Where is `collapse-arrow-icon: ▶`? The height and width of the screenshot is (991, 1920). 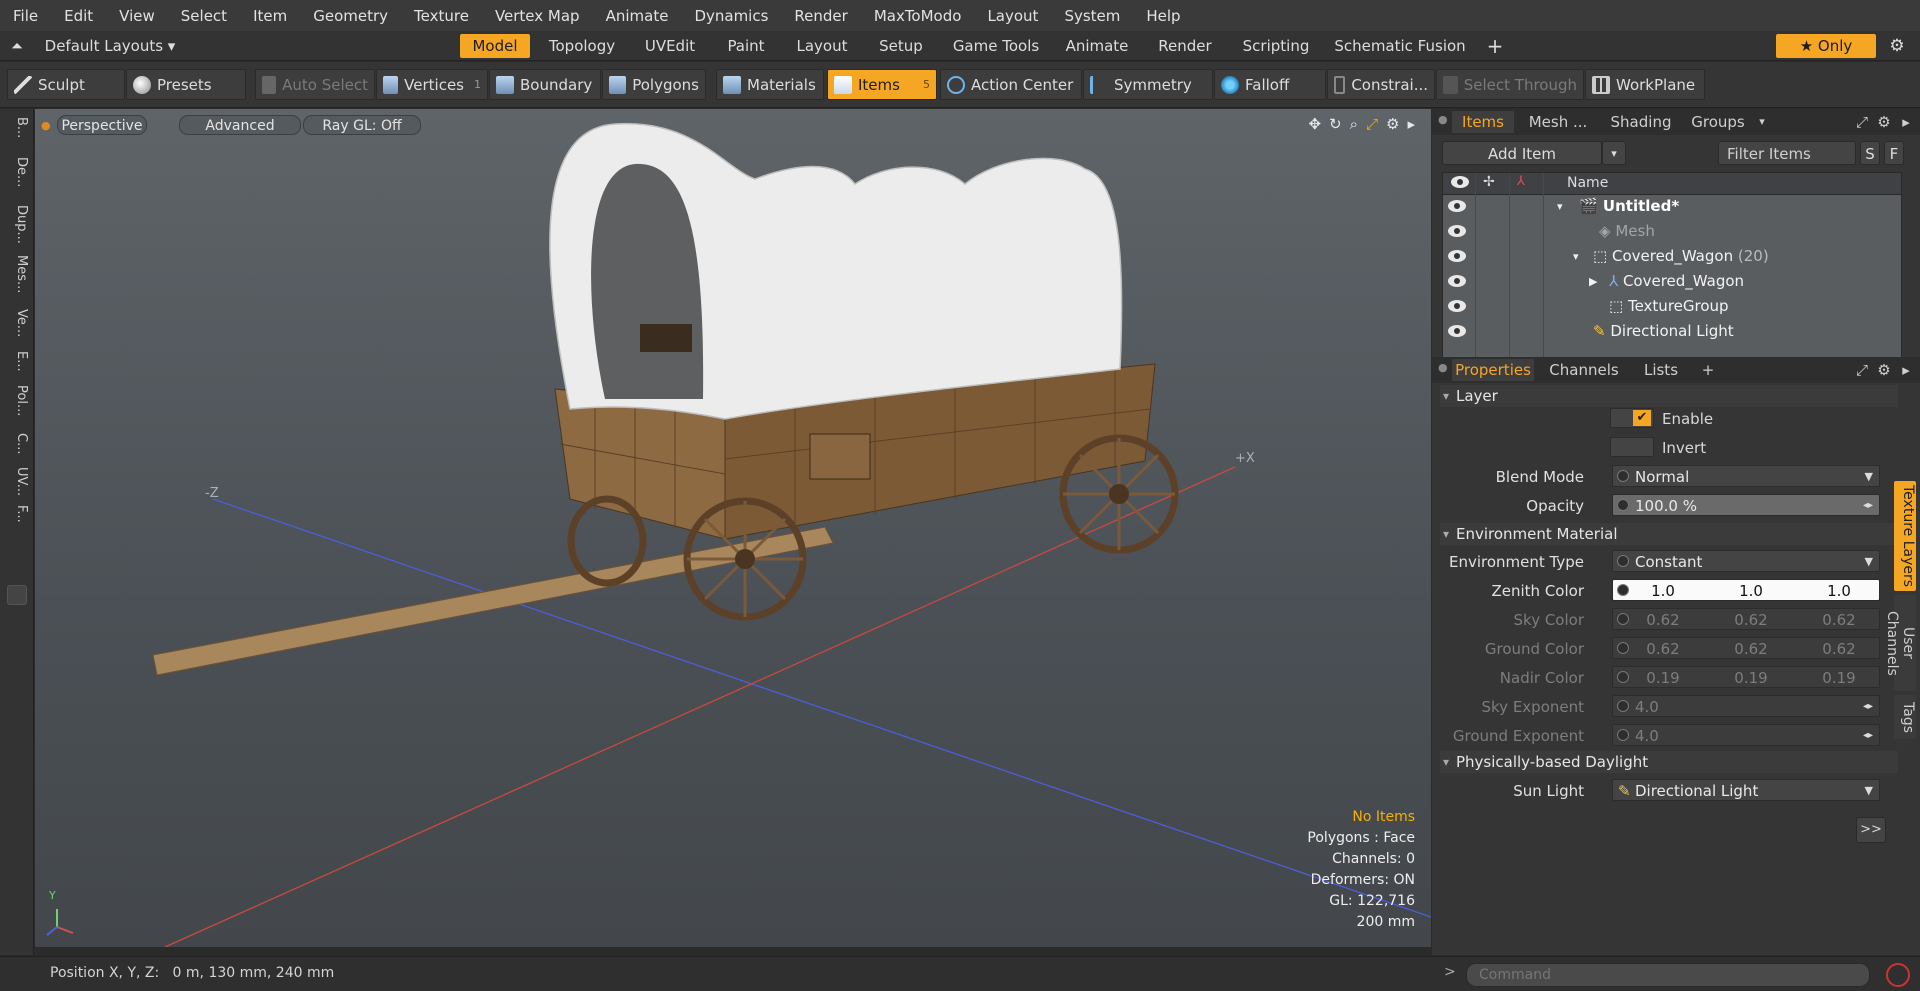
collapse-arrow-icon: ▶ is located at coordinates (1593, 281).